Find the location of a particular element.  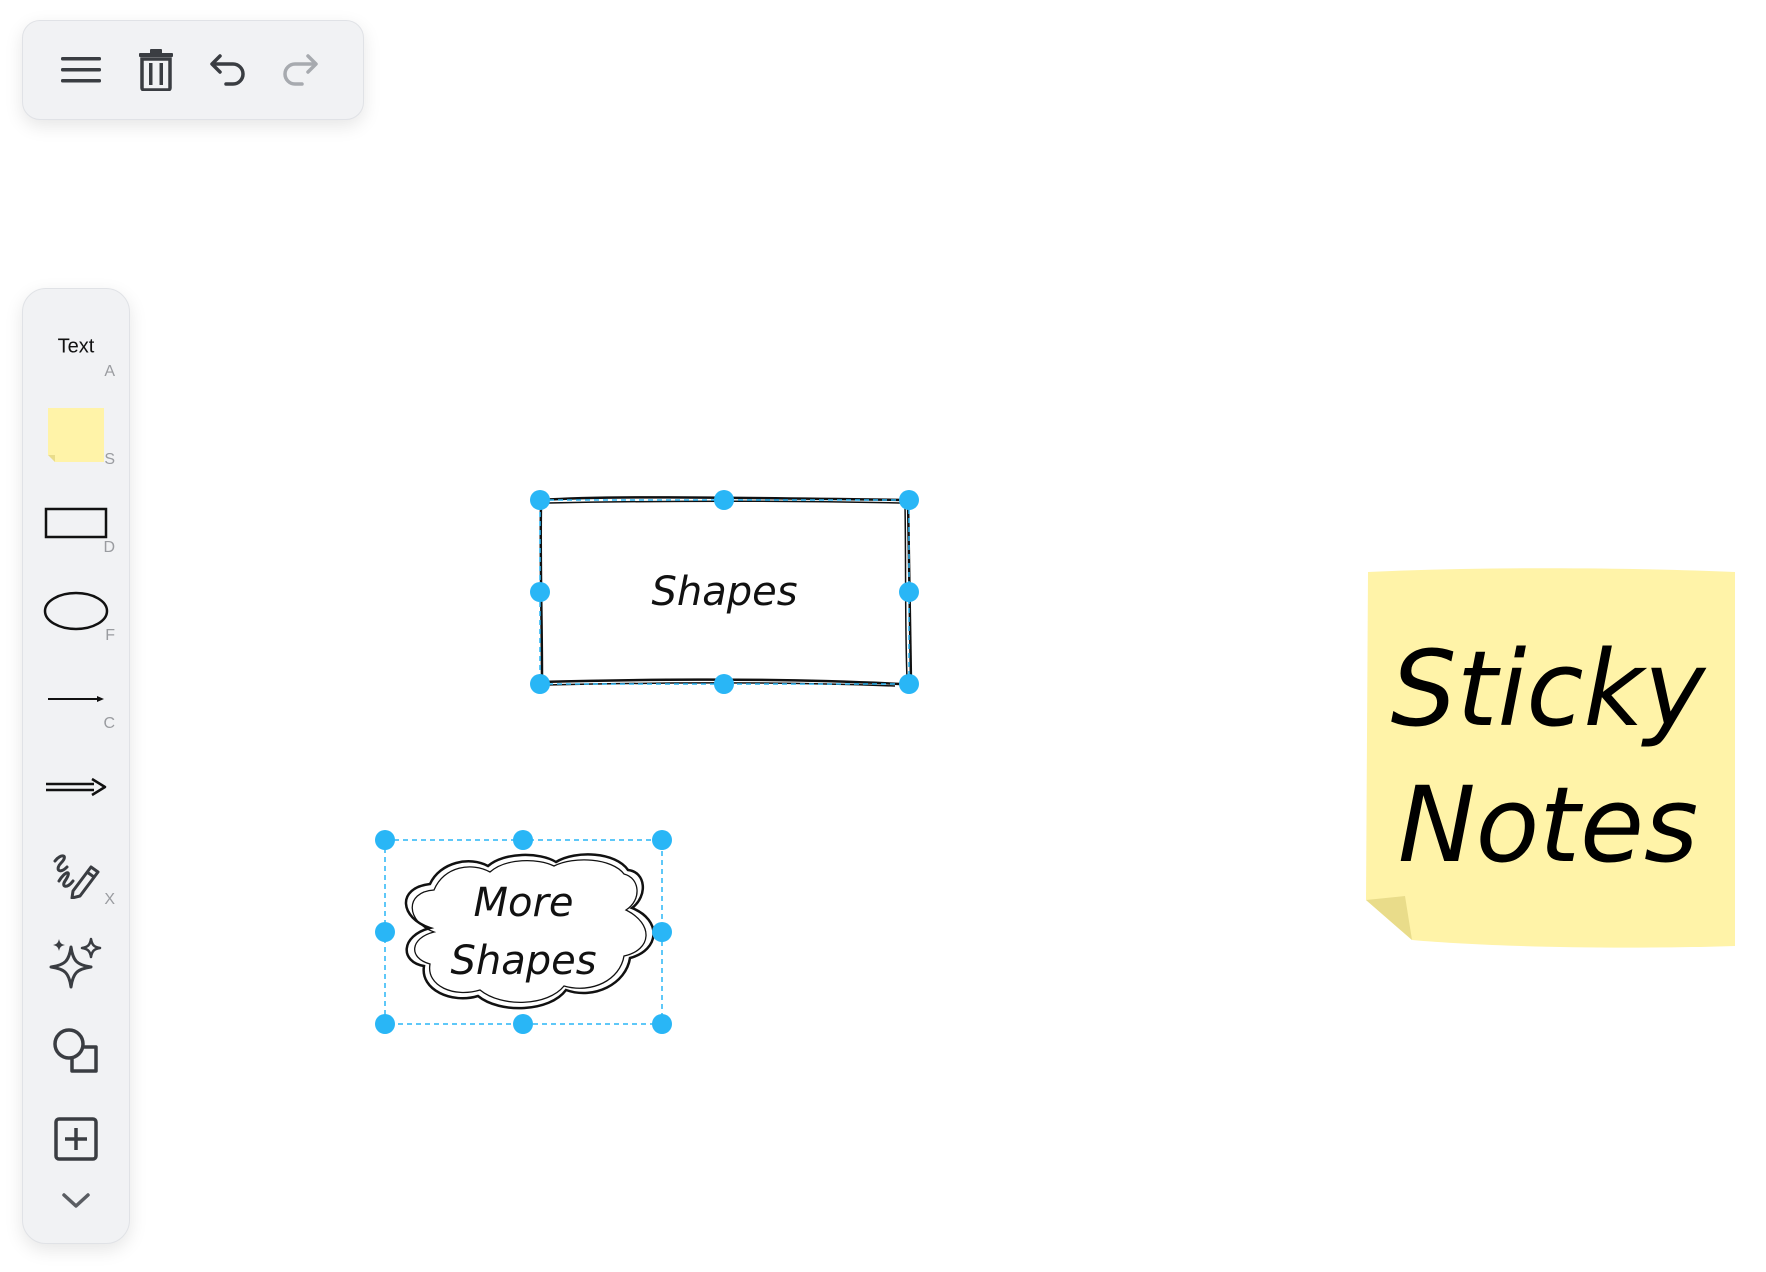

sticky-note: Sticky Notes is located at coordinates (1548, 758).